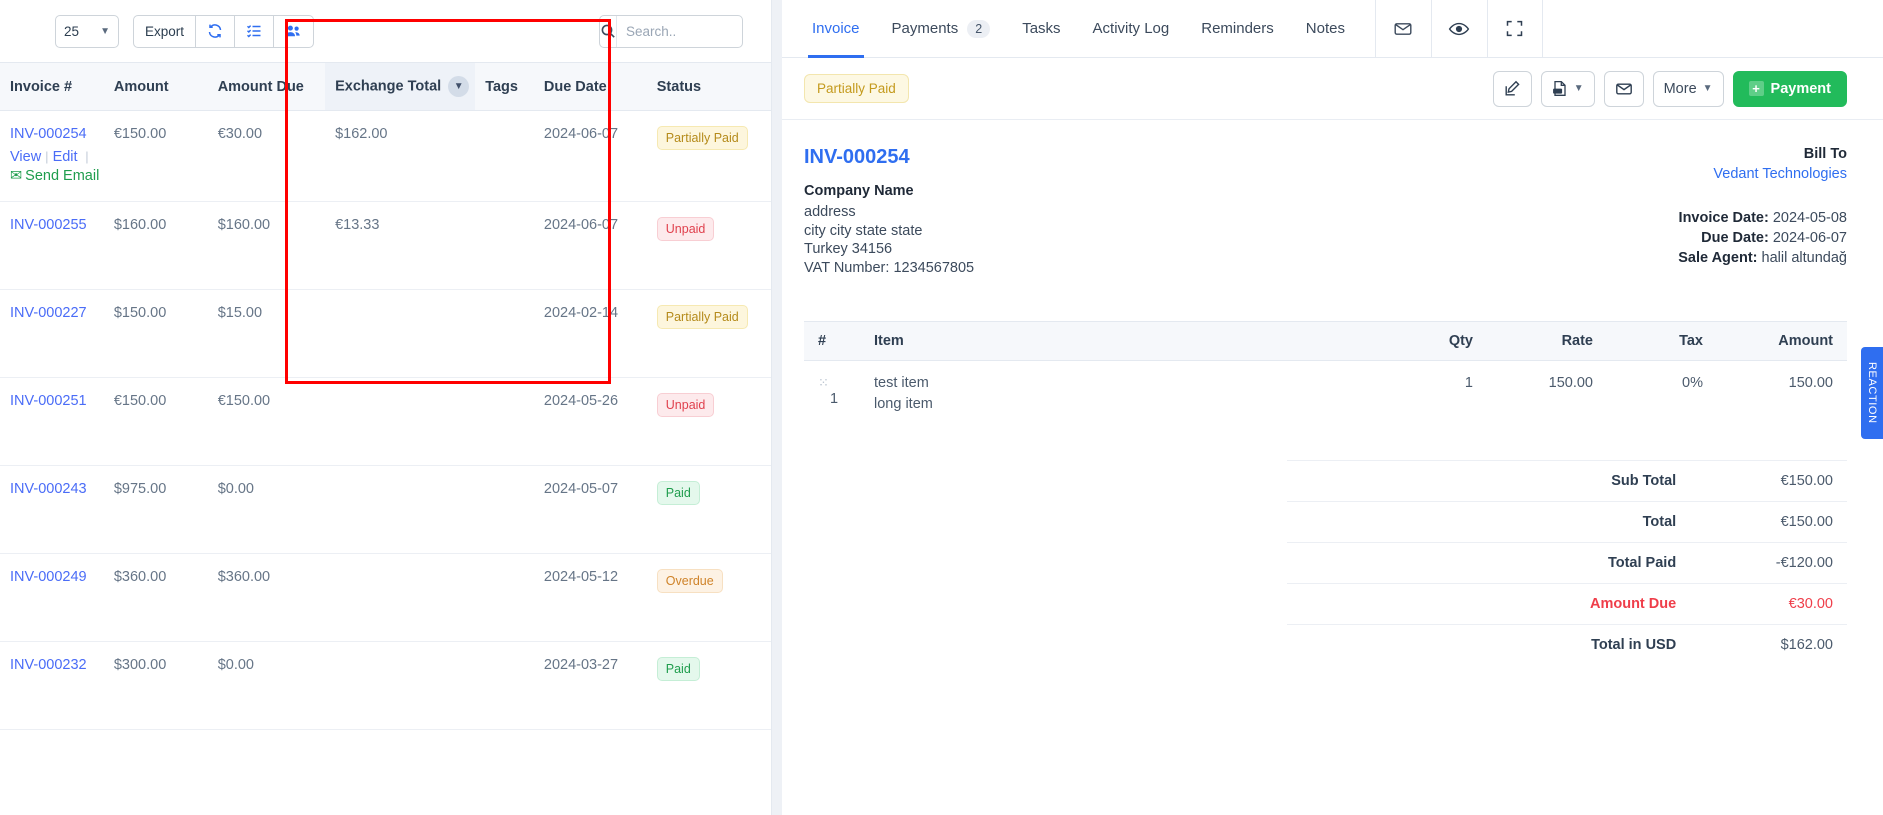 The image size is (1883, 815). Describe the element at coordinates (1762, 174) in the screenshot. I see `bill-to-name: Vedant Technologies` at that location.